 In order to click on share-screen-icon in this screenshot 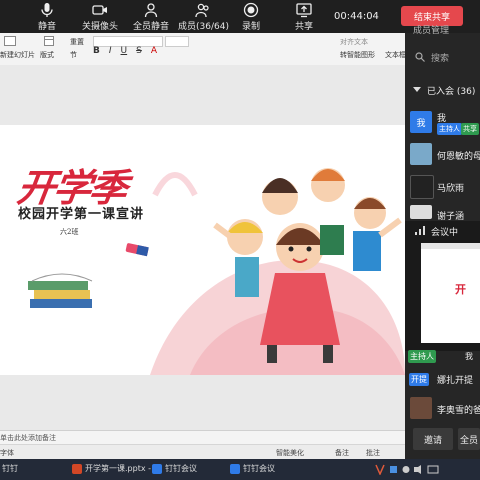, I will do `click(304, 10)`.